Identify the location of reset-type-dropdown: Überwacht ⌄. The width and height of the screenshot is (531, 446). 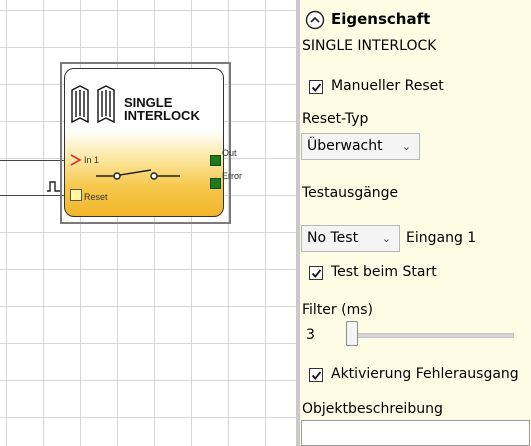
(360, 146).